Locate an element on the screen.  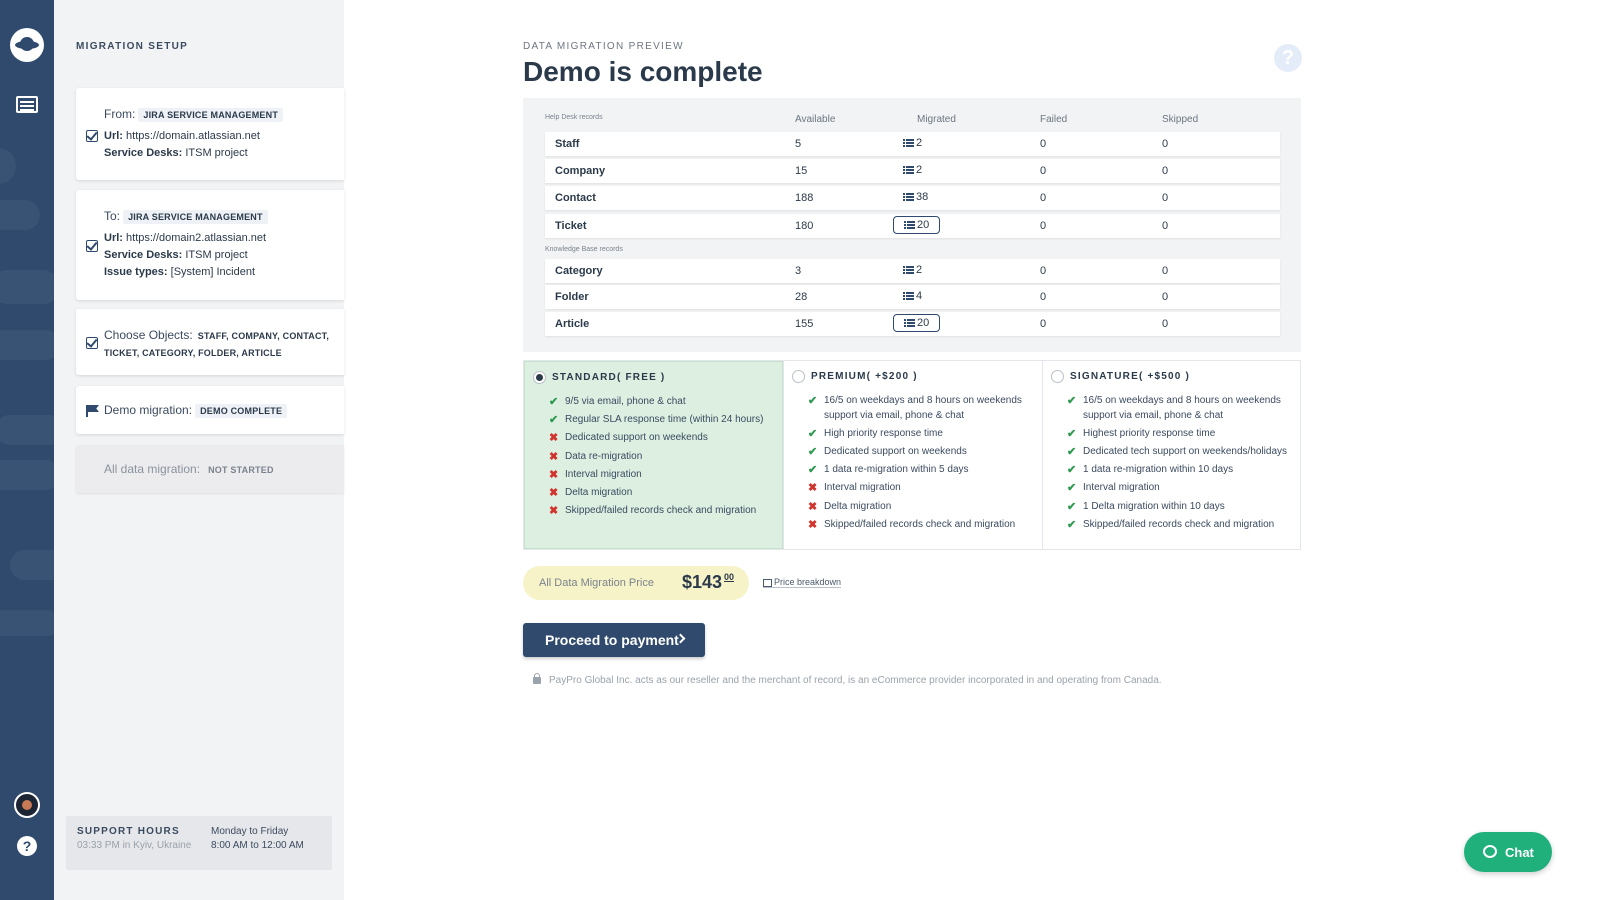
price-label: All Data Migration Price is located at coordinates (596, 583).